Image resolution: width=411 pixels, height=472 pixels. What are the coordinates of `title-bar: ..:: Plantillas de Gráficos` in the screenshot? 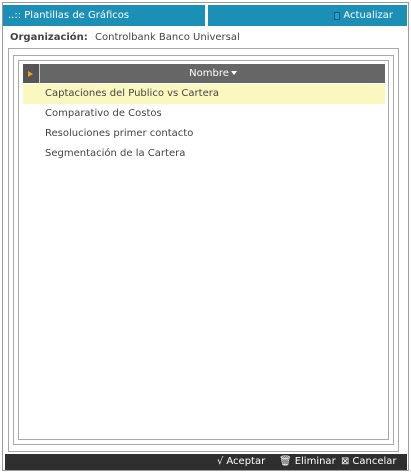 It's located at (104, 15).